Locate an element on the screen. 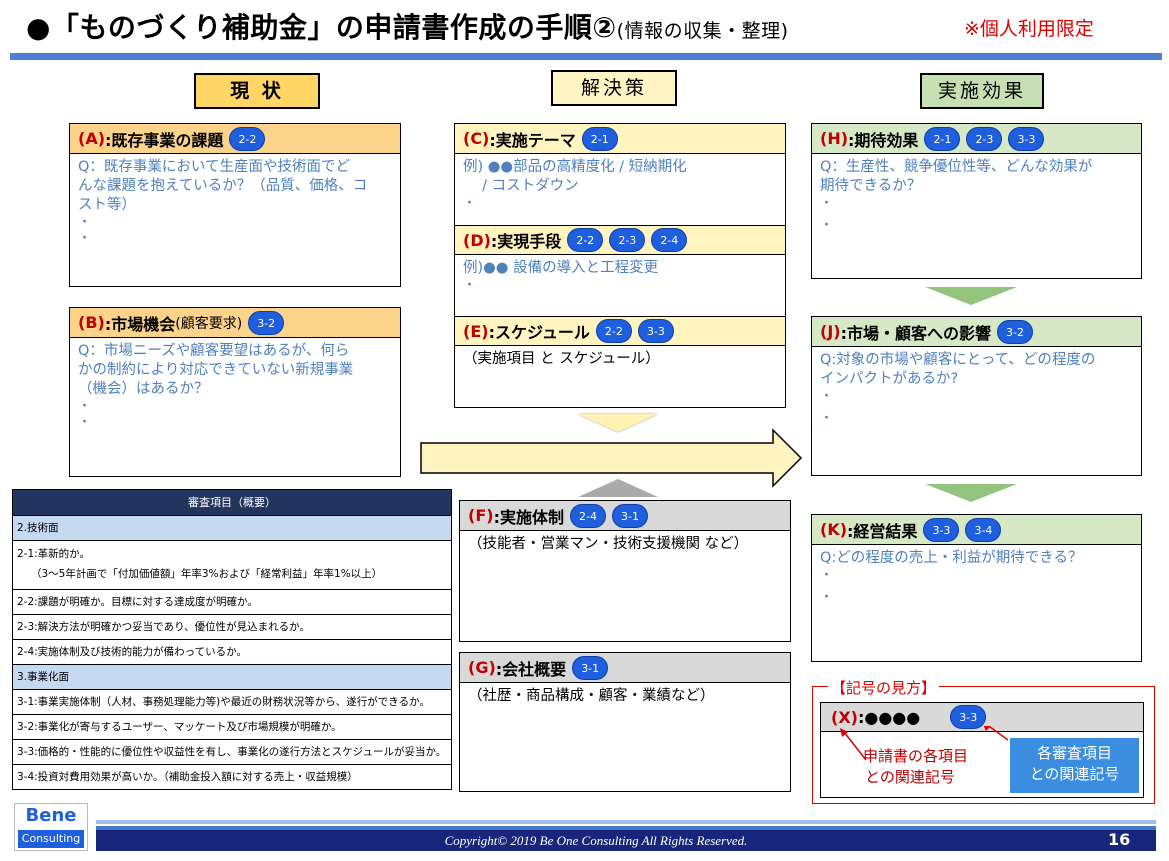 Image resolution: width=1169 pixels, height=861 pixels. question-line: （機会）はあるか？ is located at coordinates (143, 389).